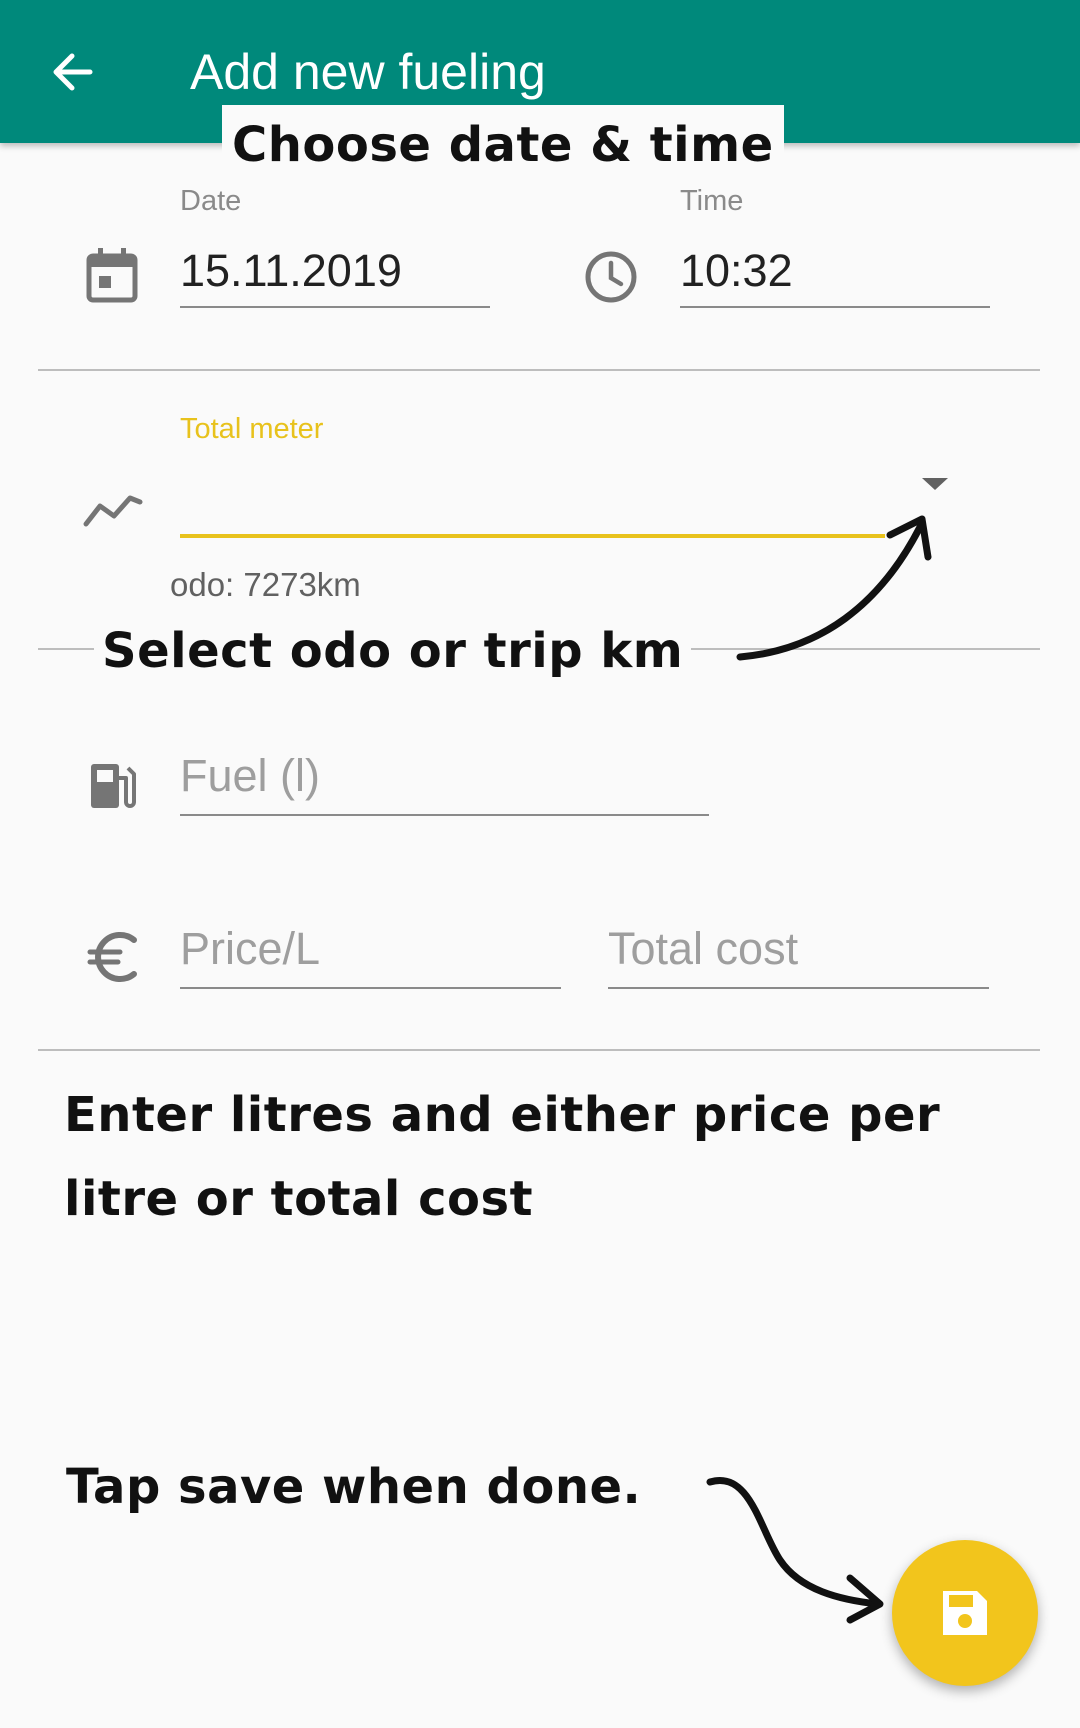 The height and width of the screenshot is (1728, 1080). Describe the element at coordinates (291, 271) in the screenshot. I see `date-input: 15.11.2019` at that location.